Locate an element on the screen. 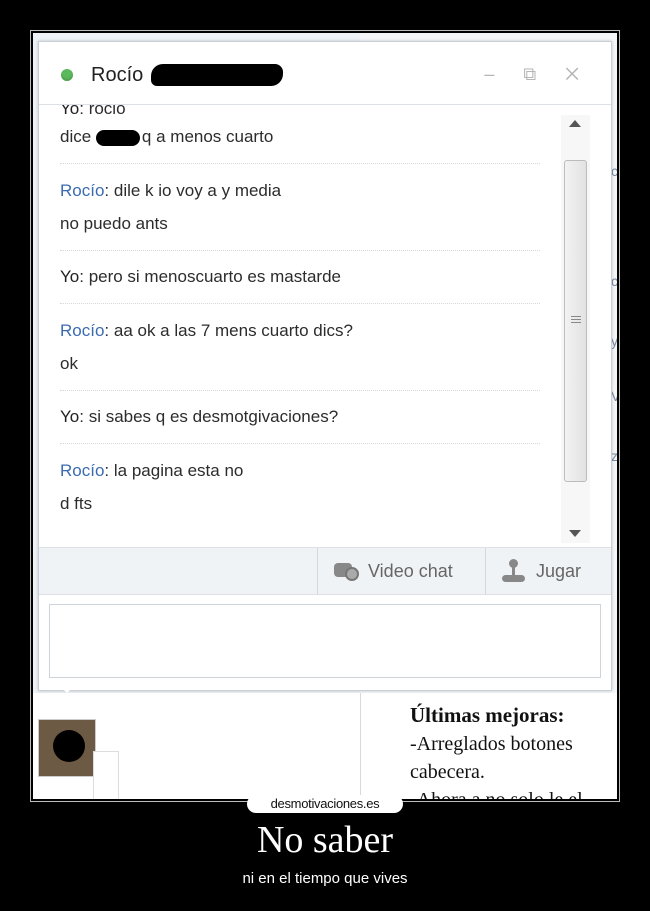  chat-toolbar: Video chat Jugar is located at coordinates (325, 571).